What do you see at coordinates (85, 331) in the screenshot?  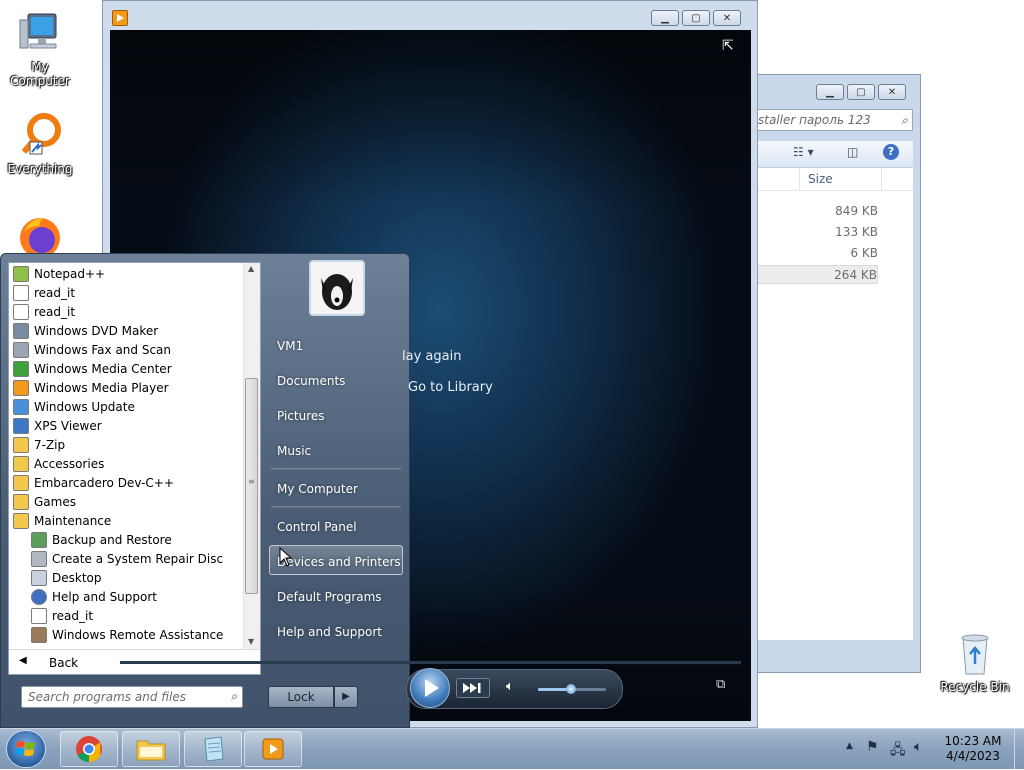 I see `program-item: Windows DVD Maker` at bounding box center [85, 331].